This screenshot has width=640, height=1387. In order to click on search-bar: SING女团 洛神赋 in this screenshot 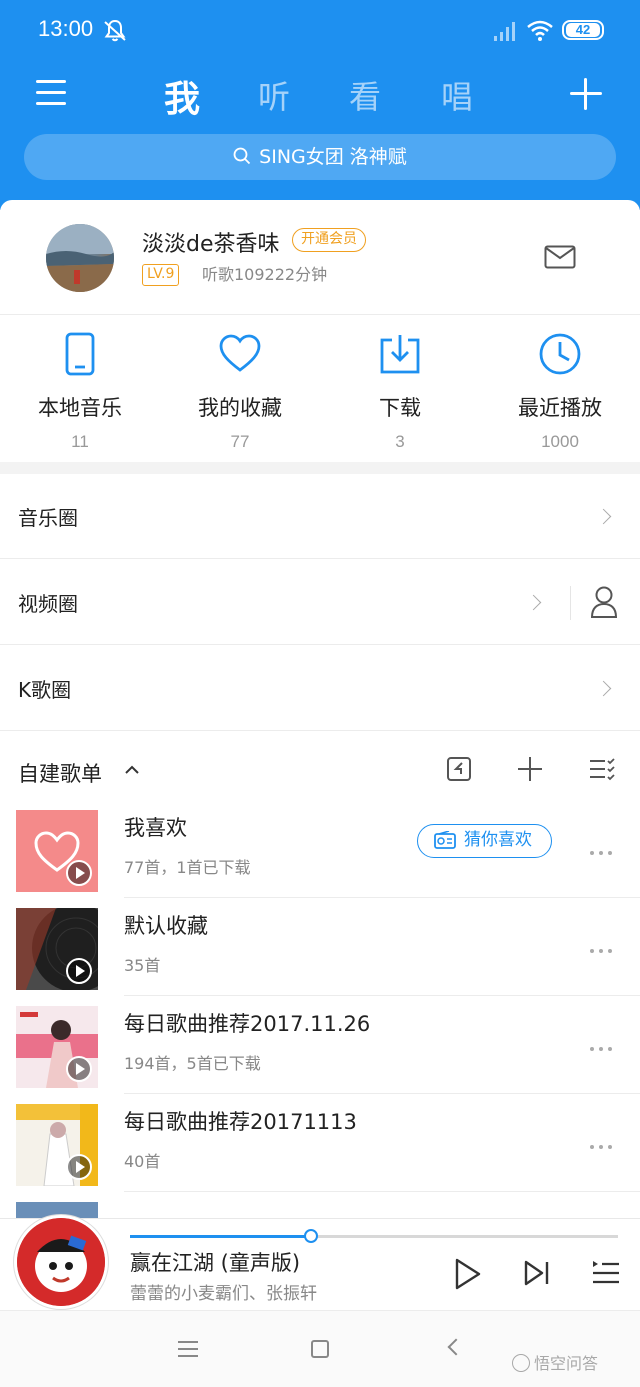, I will do `click(320, 157)`.